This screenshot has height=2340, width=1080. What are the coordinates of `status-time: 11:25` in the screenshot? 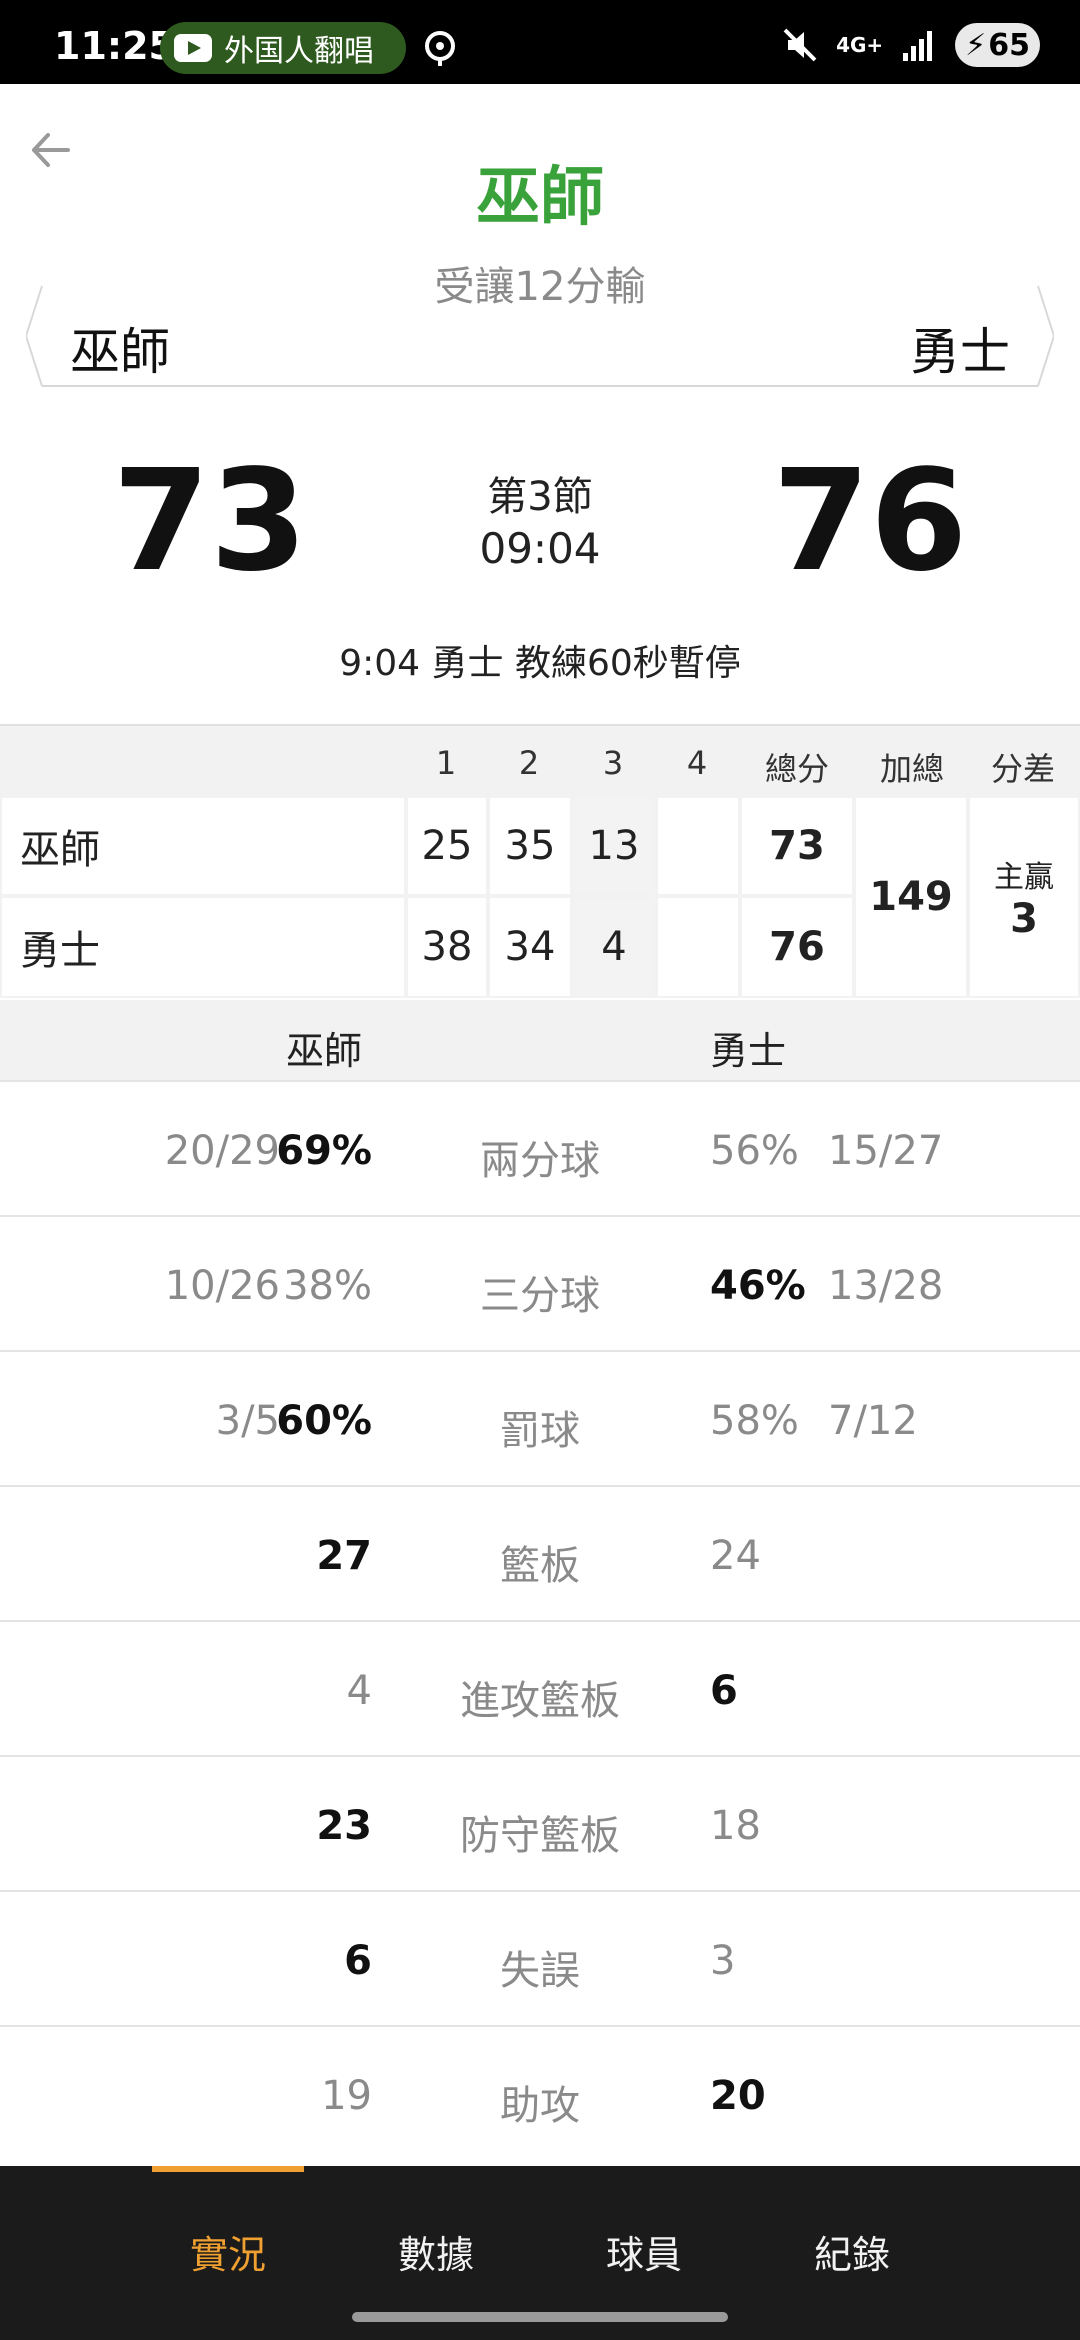 It's located at (114, 46).